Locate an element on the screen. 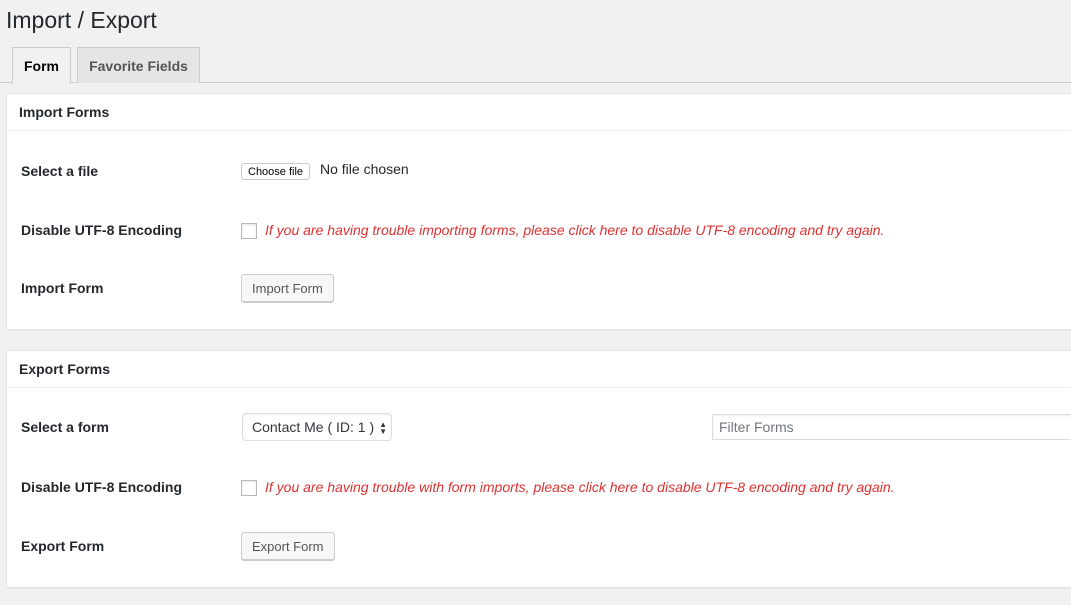 Image resolution: width=1071 pixels, height=605 pixels. export-disable-utf8-checkbox is located at coordinates (249, 488).